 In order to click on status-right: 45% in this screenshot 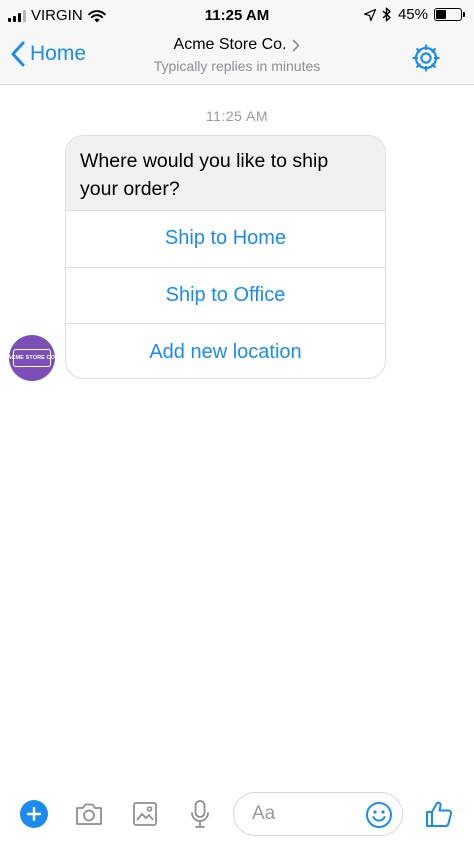, I will do `click(414, 14)`.